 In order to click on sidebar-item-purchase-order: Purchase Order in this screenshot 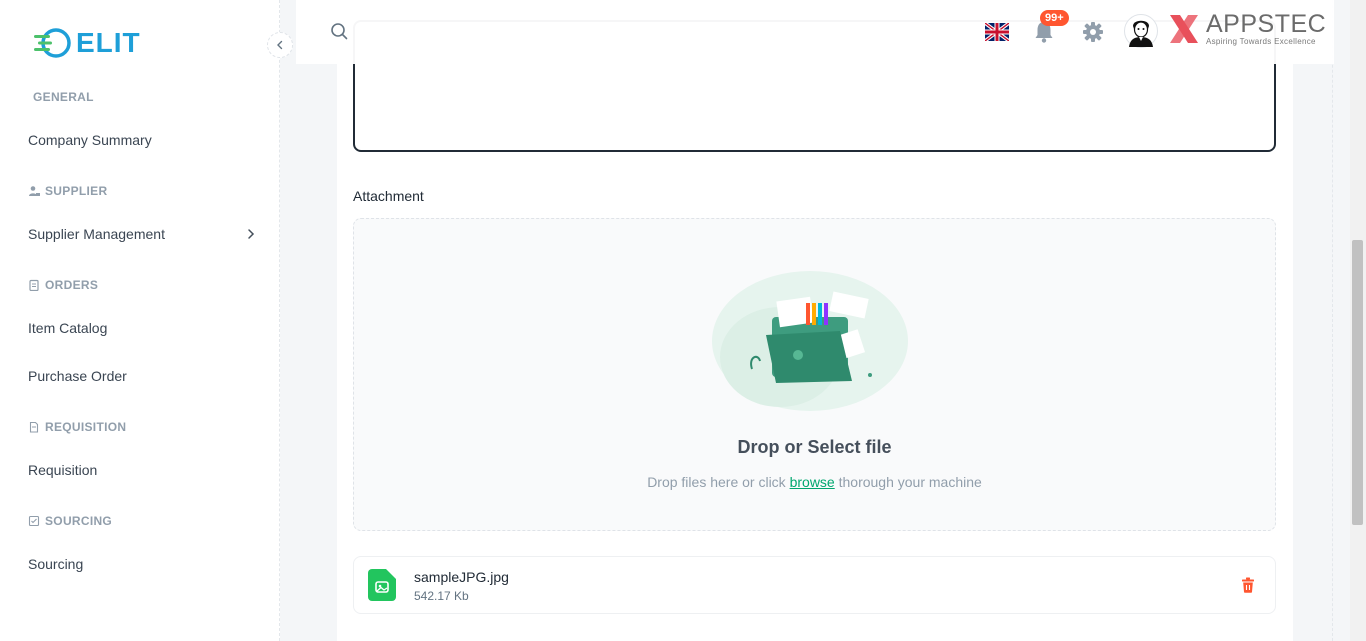, I will do `click(142, 376)`.